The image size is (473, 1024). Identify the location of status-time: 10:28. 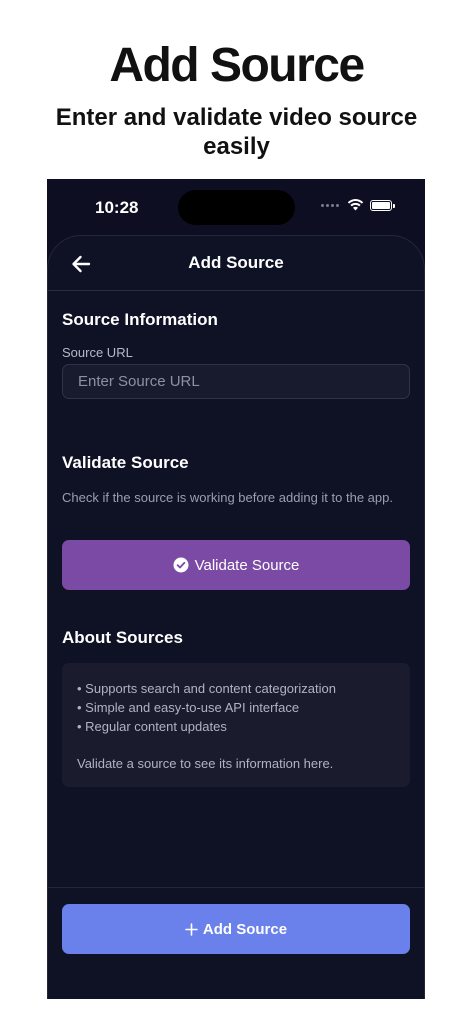
(117, 207).